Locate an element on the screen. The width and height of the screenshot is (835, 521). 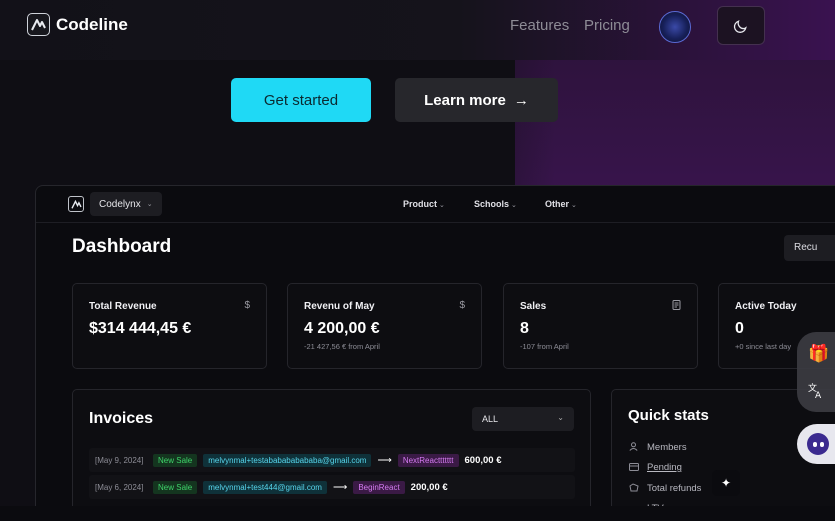
logo-icon is located at coordinates (38, 24).